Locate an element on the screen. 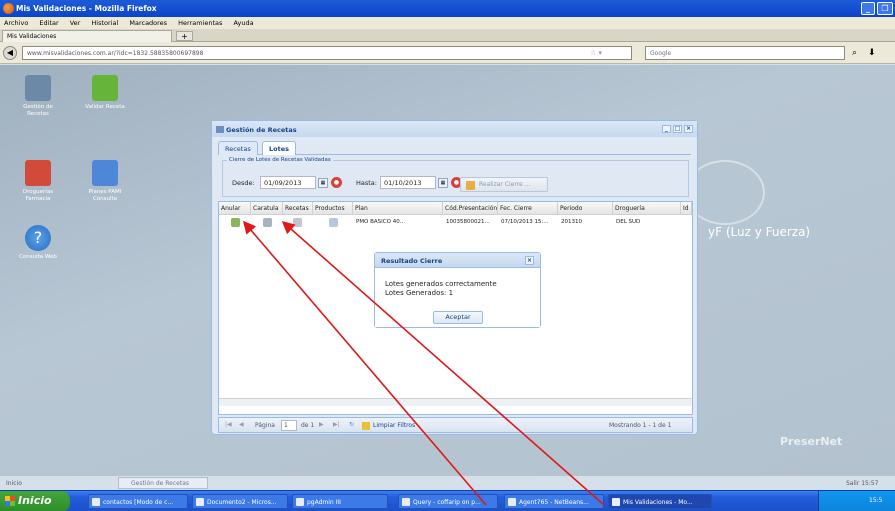 Image resolution: width=895 pixels, height=511 pixels. bookmark-star-icon: ☆ ▾ is located at coordinates (596, 53).